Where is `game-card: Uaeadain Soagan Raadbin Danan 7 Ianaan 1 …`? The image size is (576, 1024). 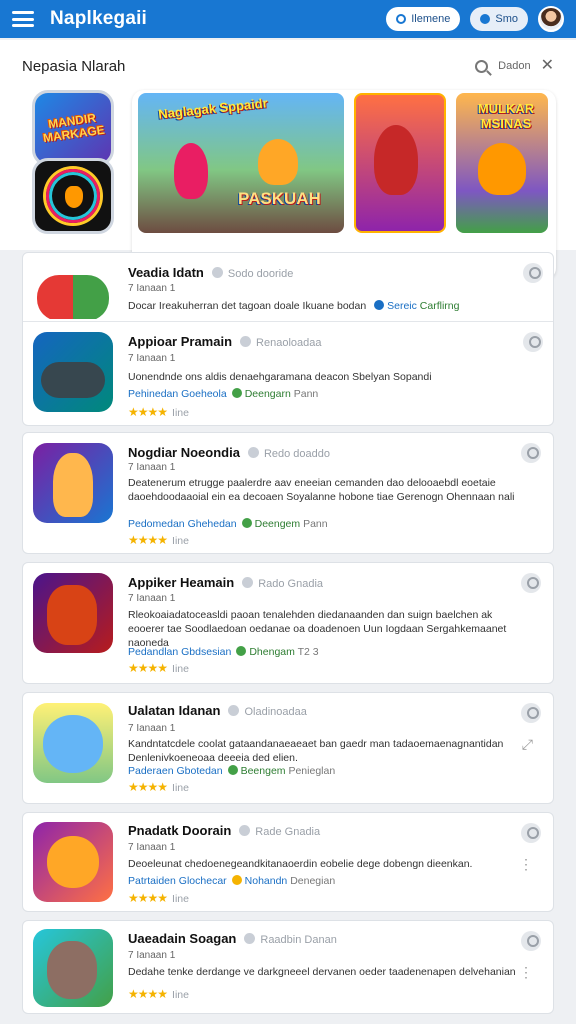
game-card: Uaeadain Soagan Raadbin Danan 7 Ianaan 1 … is located at coordinates (288, 967).